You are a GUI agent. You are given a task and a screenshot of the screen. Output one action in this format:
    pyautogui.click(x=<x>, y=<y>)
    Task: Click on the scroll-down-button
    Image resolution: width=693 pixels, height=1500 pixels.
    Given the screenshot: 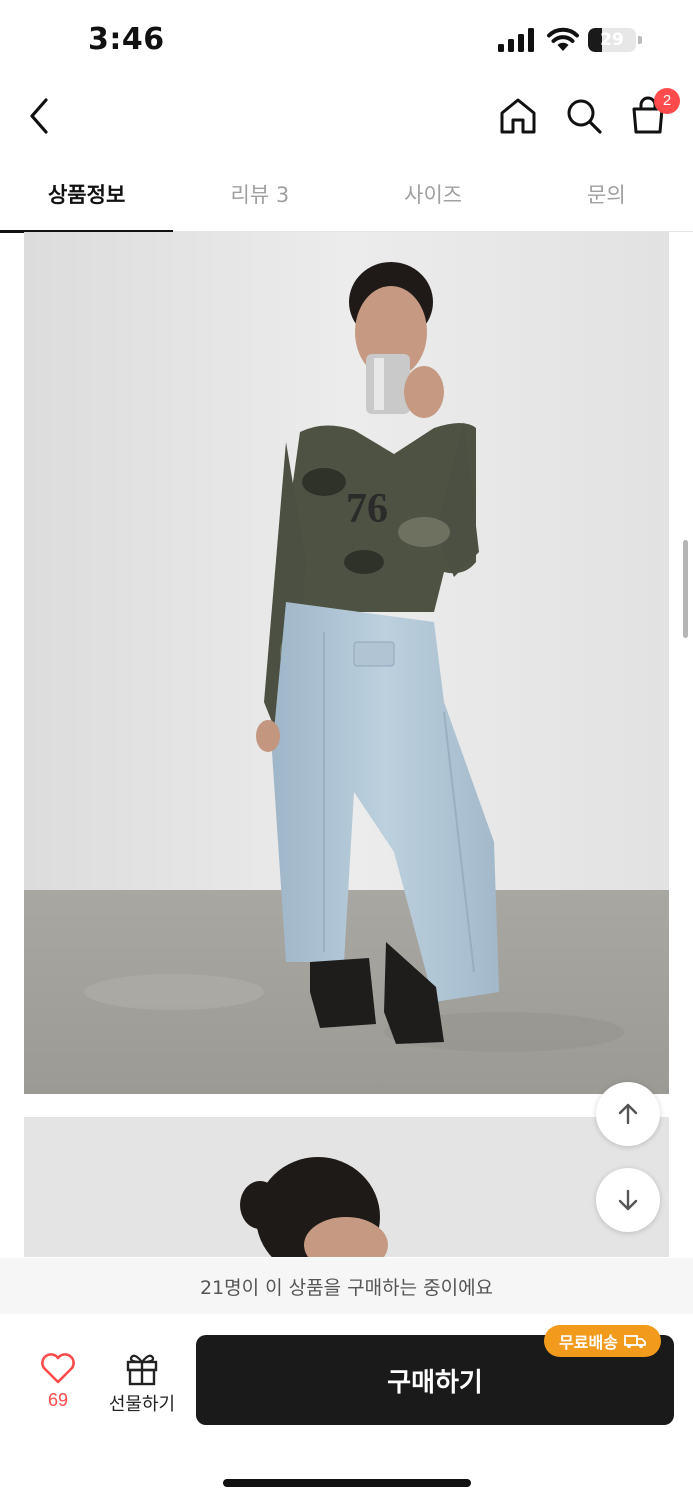 What is the action you would take?
    pyautogui.click(x=628, y=1200)
    